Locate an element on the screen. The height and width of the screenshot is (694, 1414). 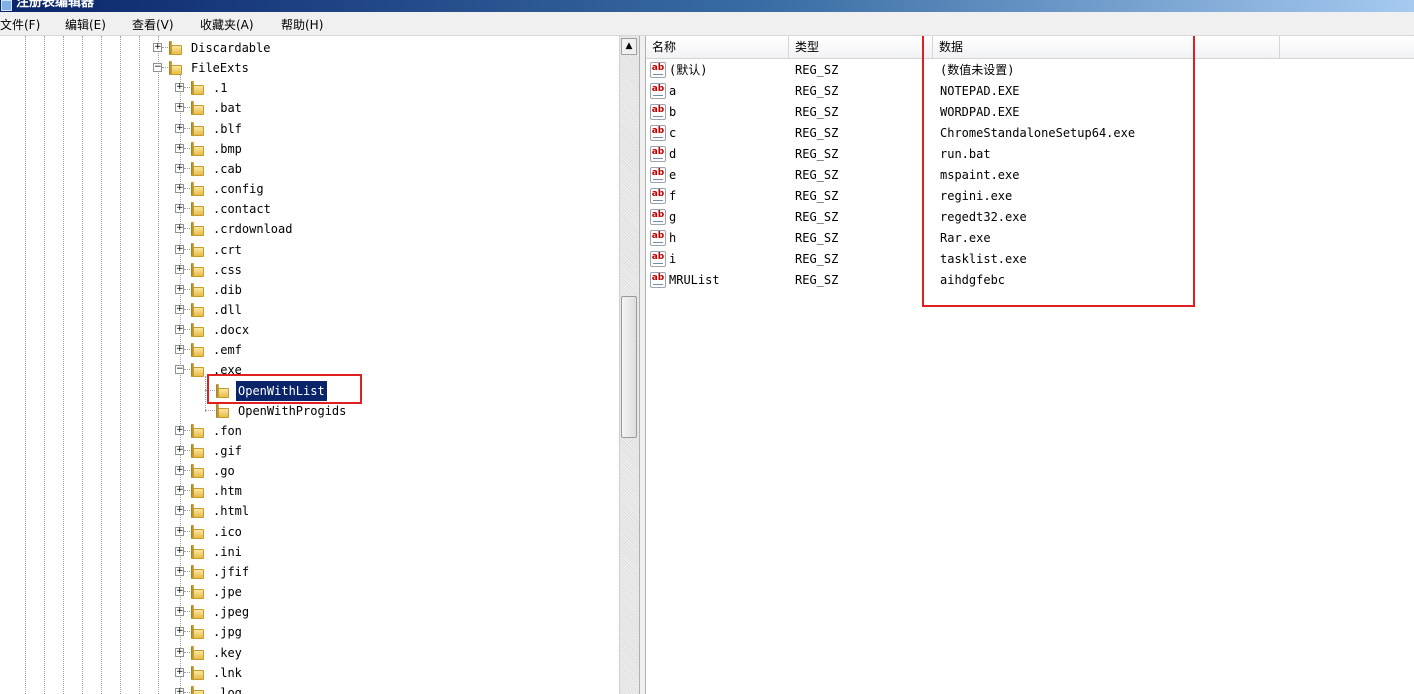
tree-item-label: .jpeg is located at coordinates (231, 612).